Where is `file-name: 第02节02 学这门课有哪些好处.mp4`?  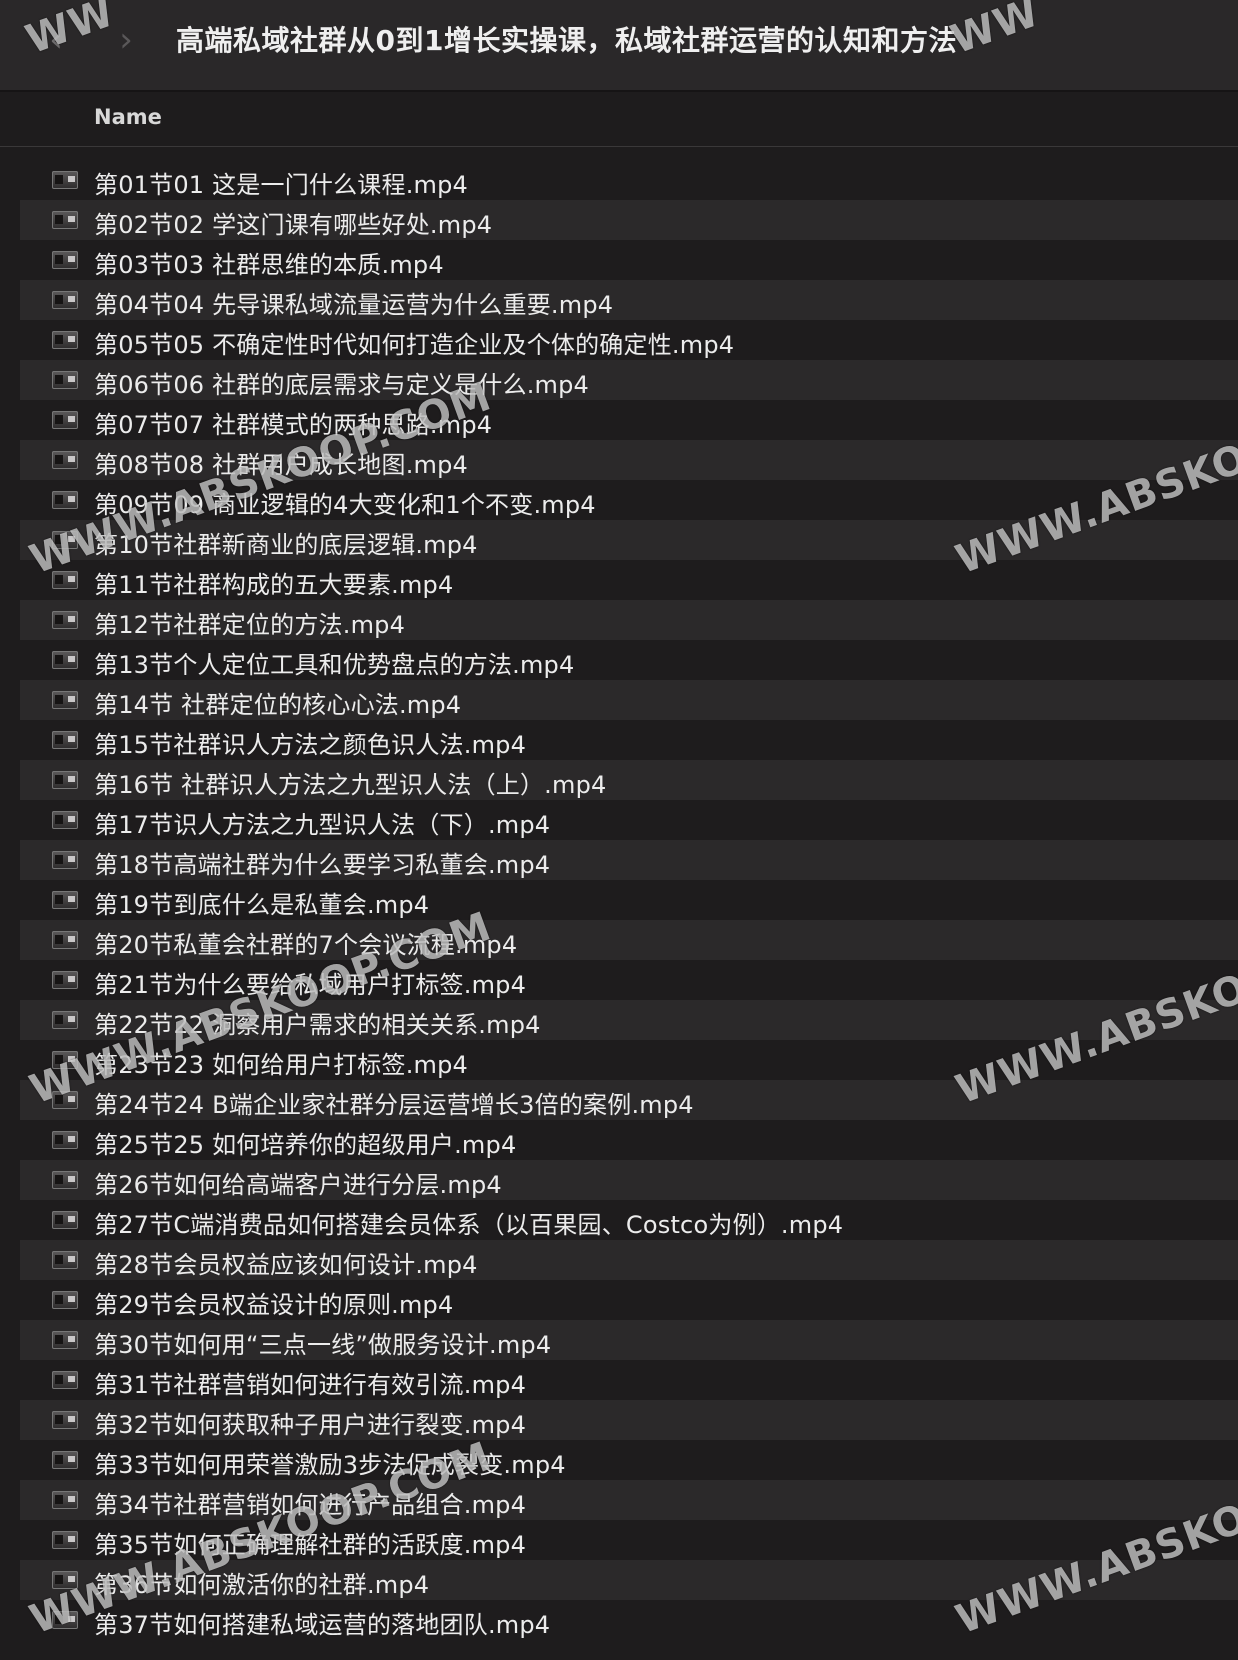 file-name: 第02节02 学这门课有哪些好处.mp4 is located at coordinates (293, 225).